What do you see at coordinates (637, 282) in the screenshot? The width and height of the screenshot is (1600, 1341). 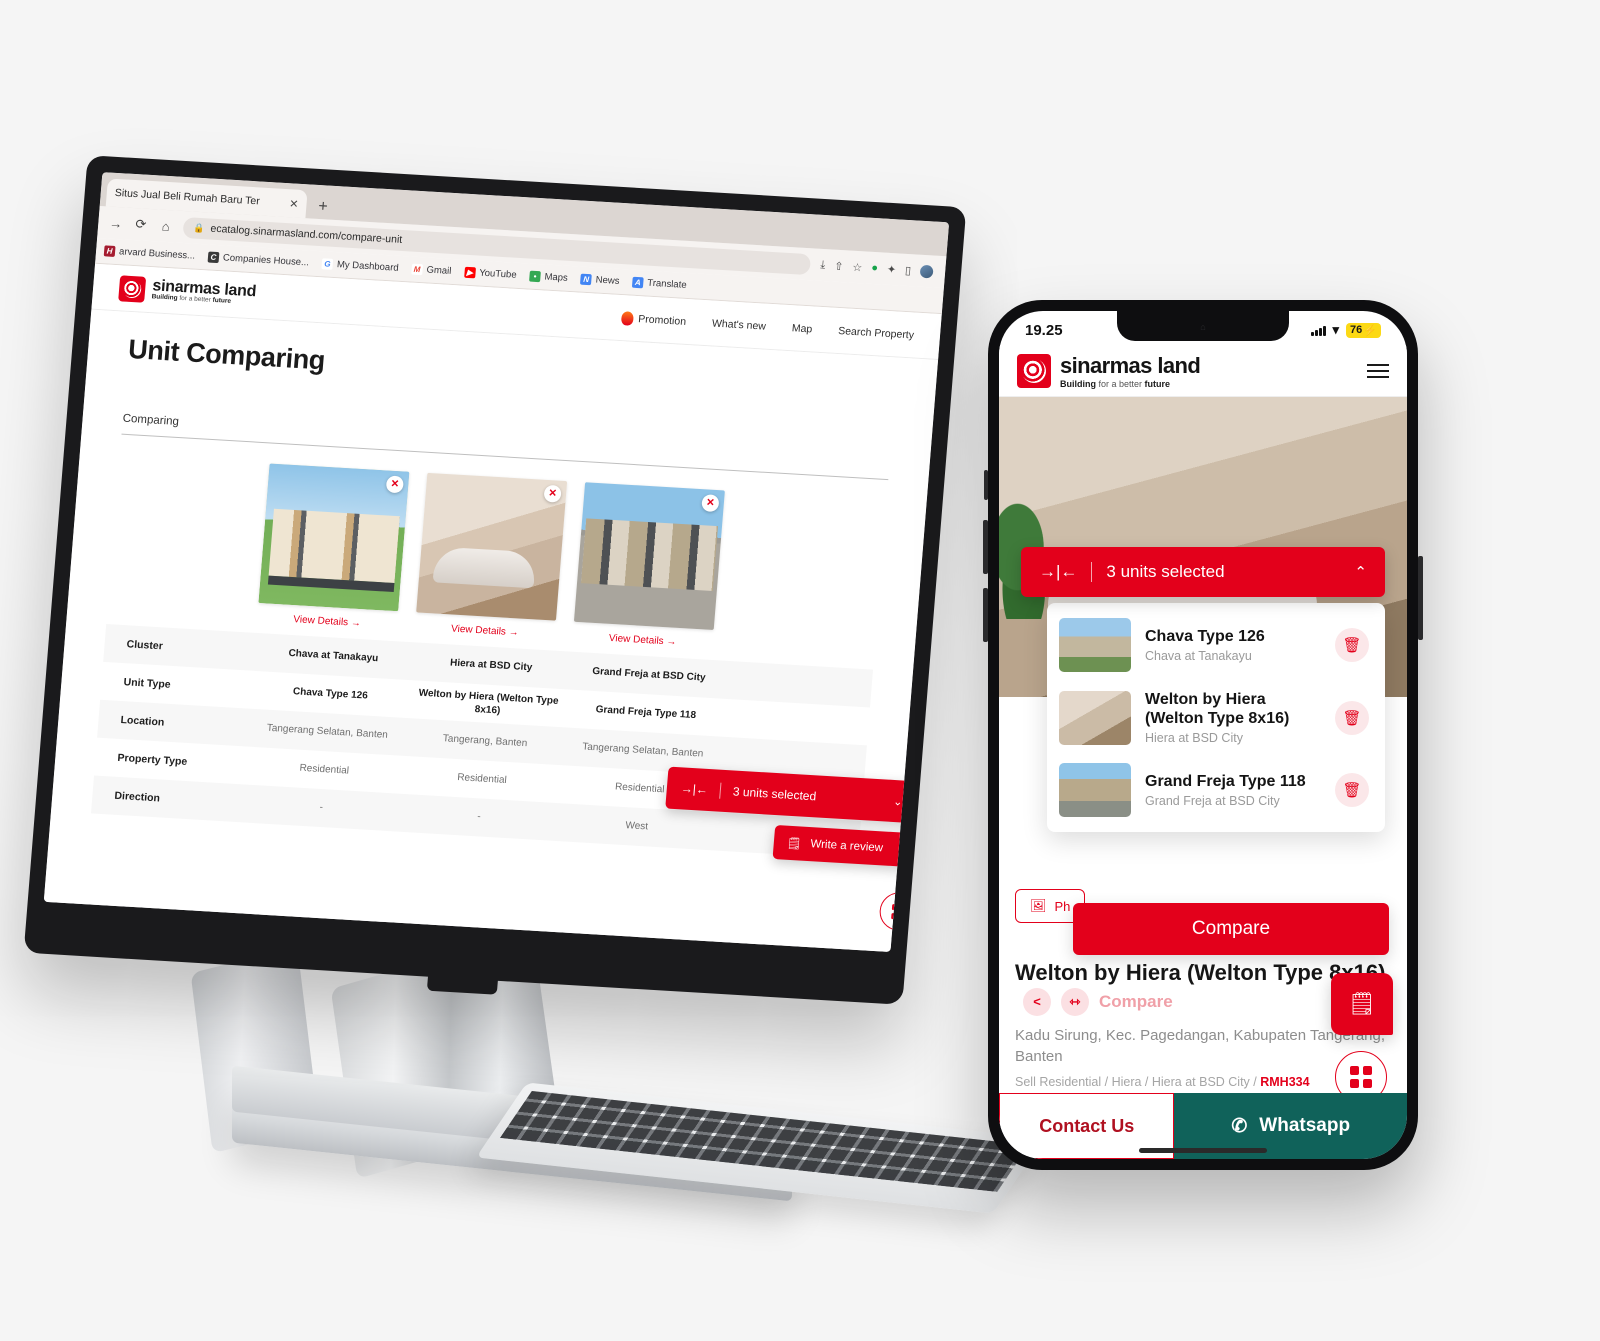 I see `translate-icon: A` at bounding box center [637, 282].